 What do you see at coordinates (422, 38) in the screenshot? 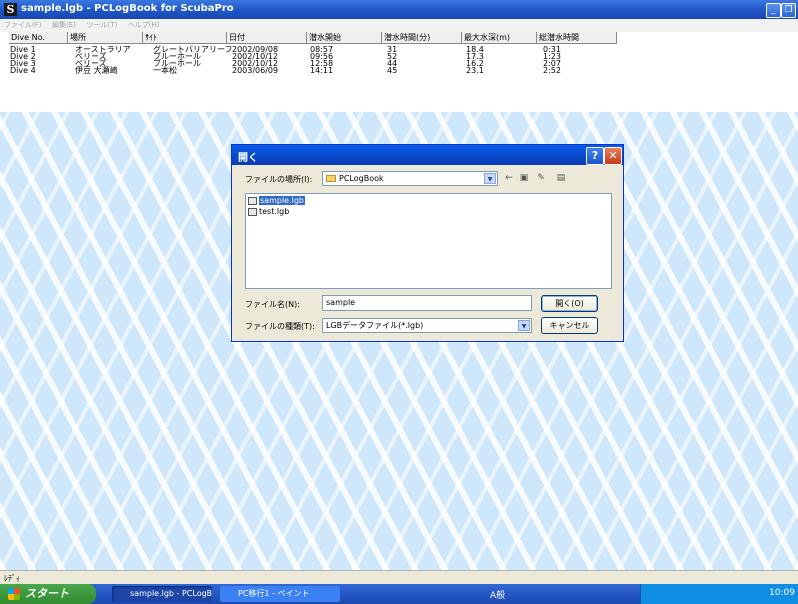
I see `column-header-dive-time: 潜水時間(分)` at bounding box center [422, 38].